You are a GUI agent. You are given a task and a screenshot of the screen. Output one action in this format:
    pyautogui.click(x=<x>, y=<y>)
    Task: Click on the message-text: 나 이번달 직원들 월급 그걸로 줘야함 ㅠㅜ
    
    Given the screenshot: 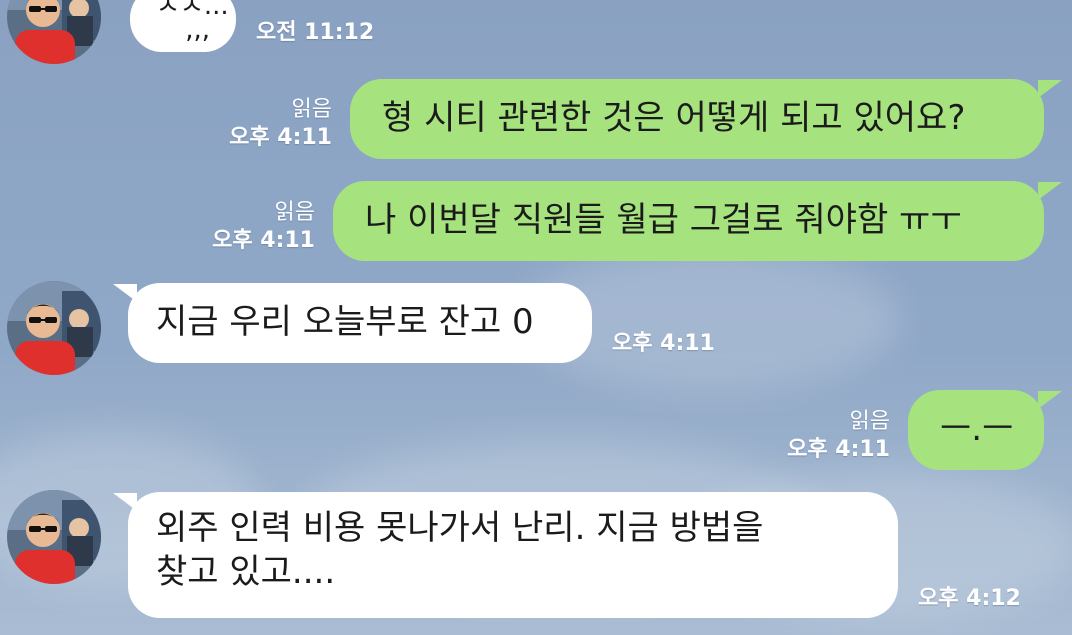 What is the action you would take?
    pyautogui.click(x=663, y=220)
    